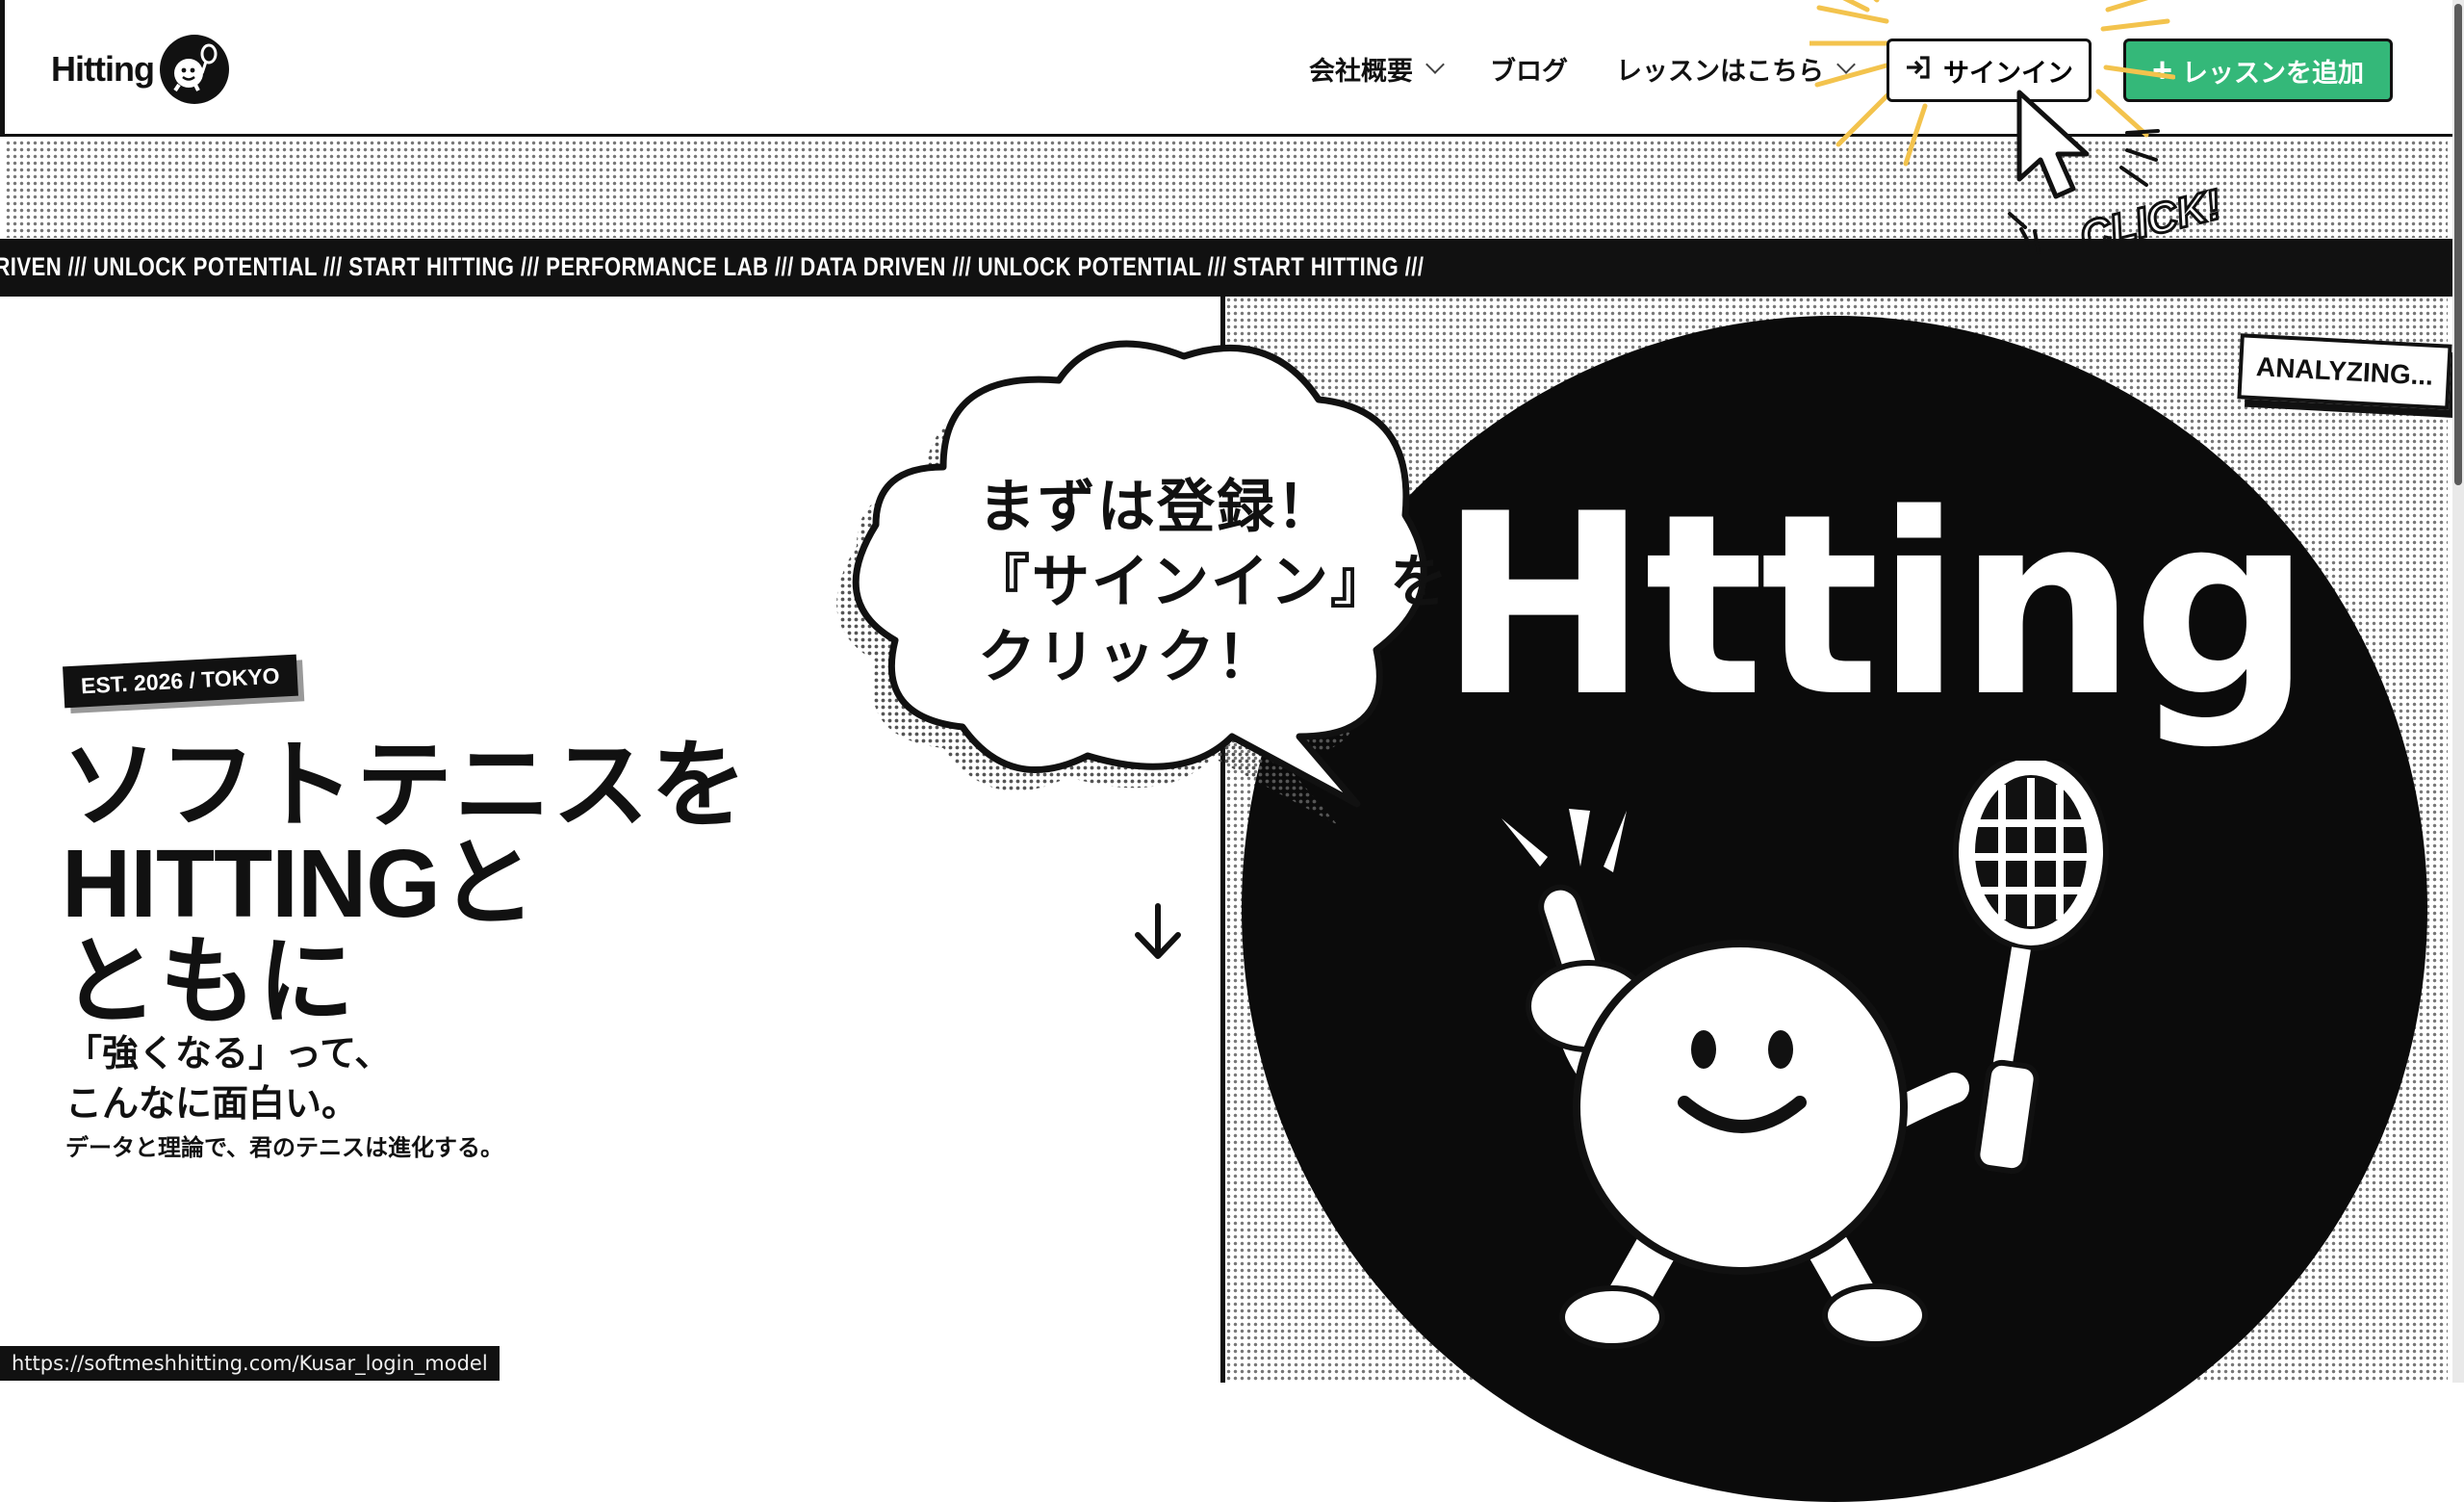 The image size is (2464, 1502). What do you see at coordinates (1529, 71) in the screenshot?
I see `nav-item-label: ブログ` at bounding box center [1529, 71].